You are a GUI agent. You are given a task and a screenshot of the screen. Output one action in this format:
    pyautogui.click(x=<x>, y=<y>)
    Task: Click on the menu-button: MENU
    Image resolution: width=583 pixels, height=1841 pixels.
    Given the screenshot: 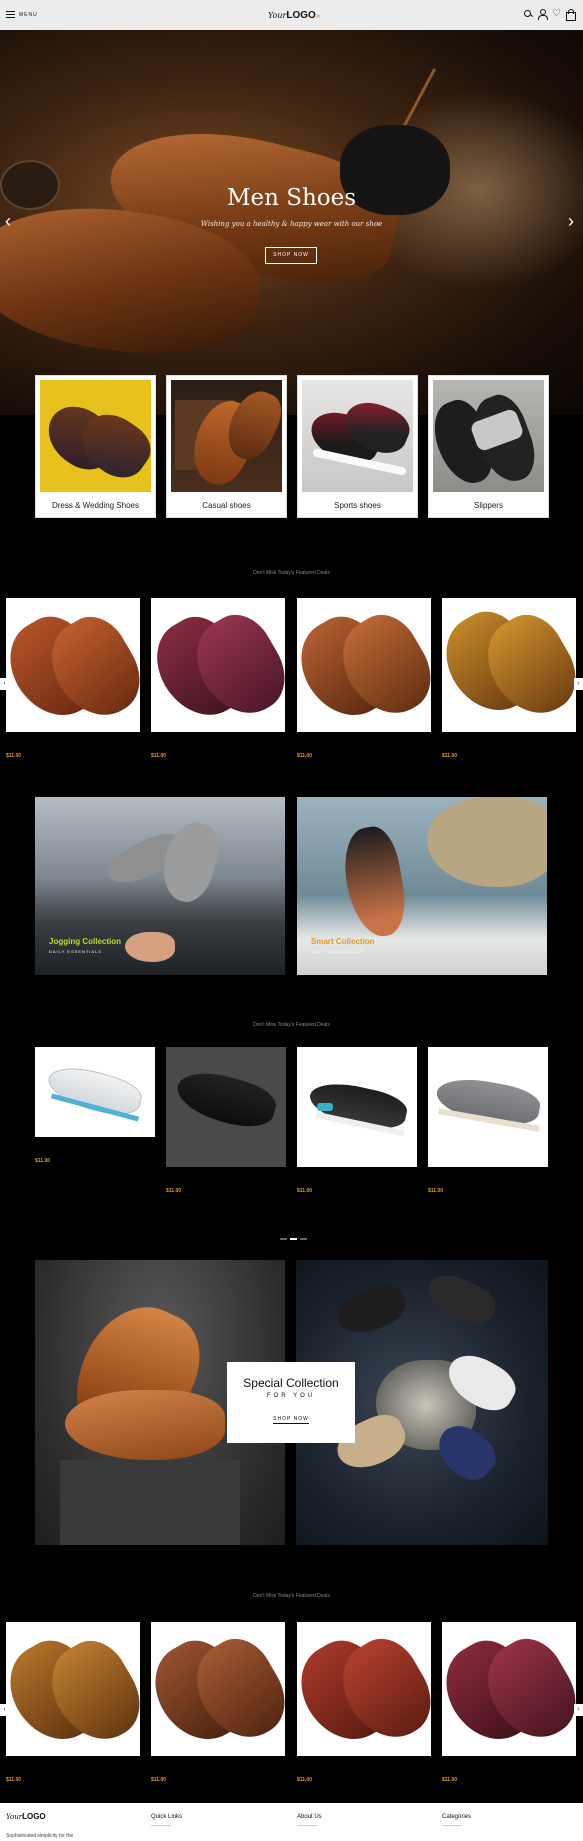 What is the action you would take?
    pyautogui.click(x=22, y=14)
    